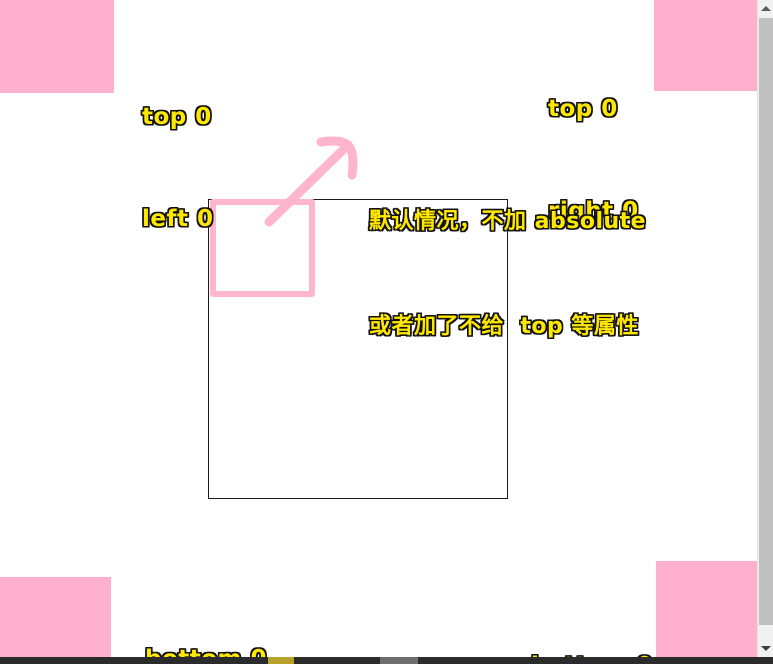  Describe the element at coordinates (504, 326) in the screenshot. I see `label-note-line2: 或者加了不给 top 等属性` at that location.